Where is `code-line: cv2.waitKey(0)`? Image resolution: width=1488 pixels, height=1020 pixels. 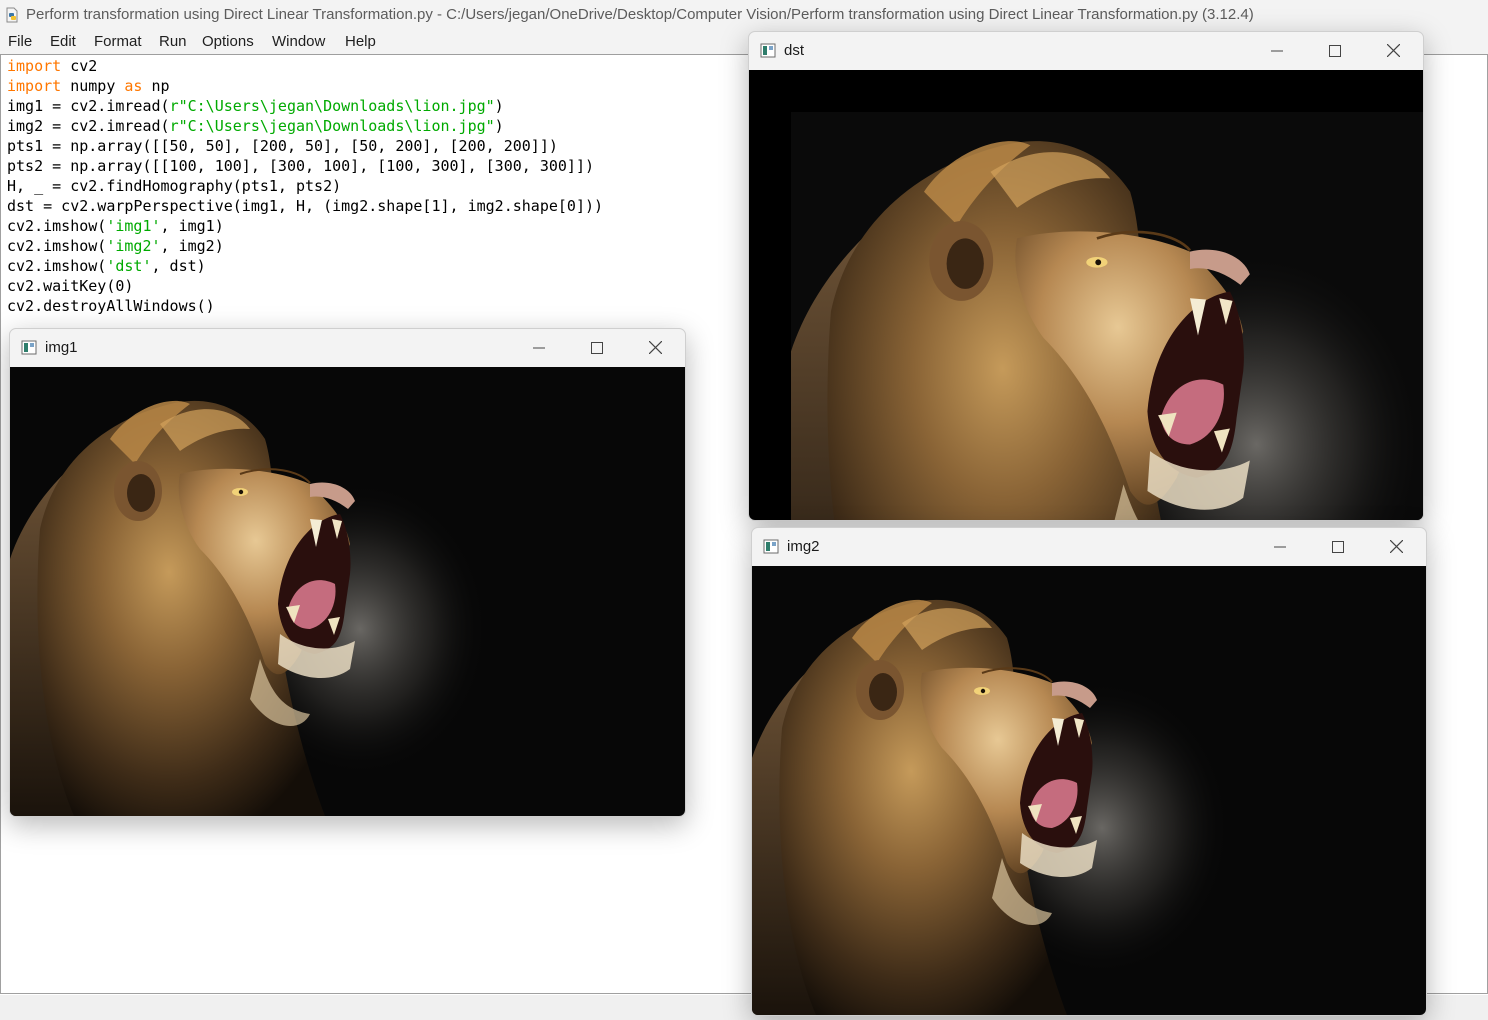 code-line: cv2.waitKey(0) is located at coordinates (305, 286).